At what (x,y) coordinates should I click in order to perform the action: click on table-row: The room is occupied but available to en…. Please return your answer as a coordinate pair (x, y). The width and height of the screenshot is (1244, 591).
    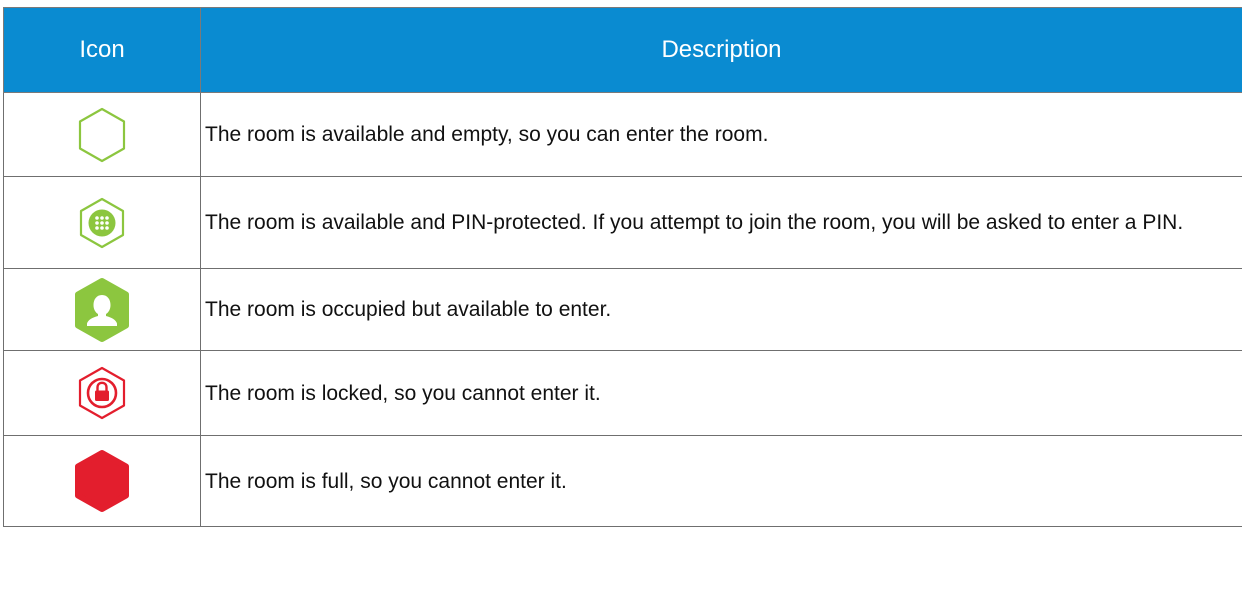
    Looking at the image, I should click on (622, 309).